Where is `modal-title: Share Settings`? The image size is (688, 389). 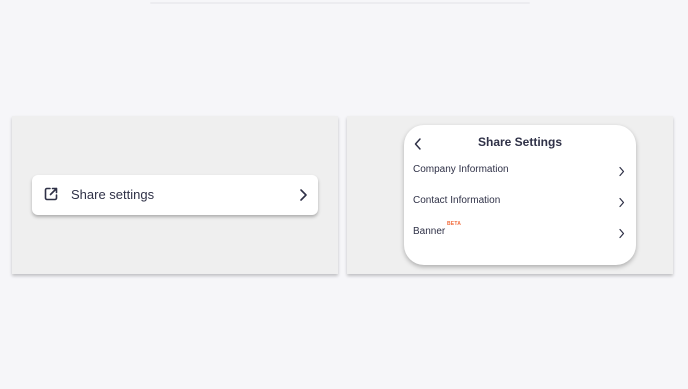 modal-title: Share Settings is located at coordinates (520, 142).